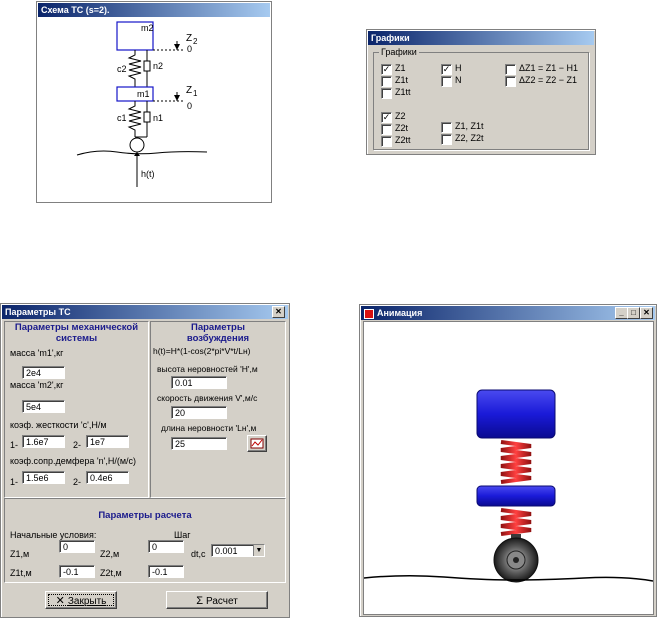 The image size is (658, 618). Describe the element at coordinates (107, 477) in the screenshot. I see `n2-input: 0.4e6` at that location.